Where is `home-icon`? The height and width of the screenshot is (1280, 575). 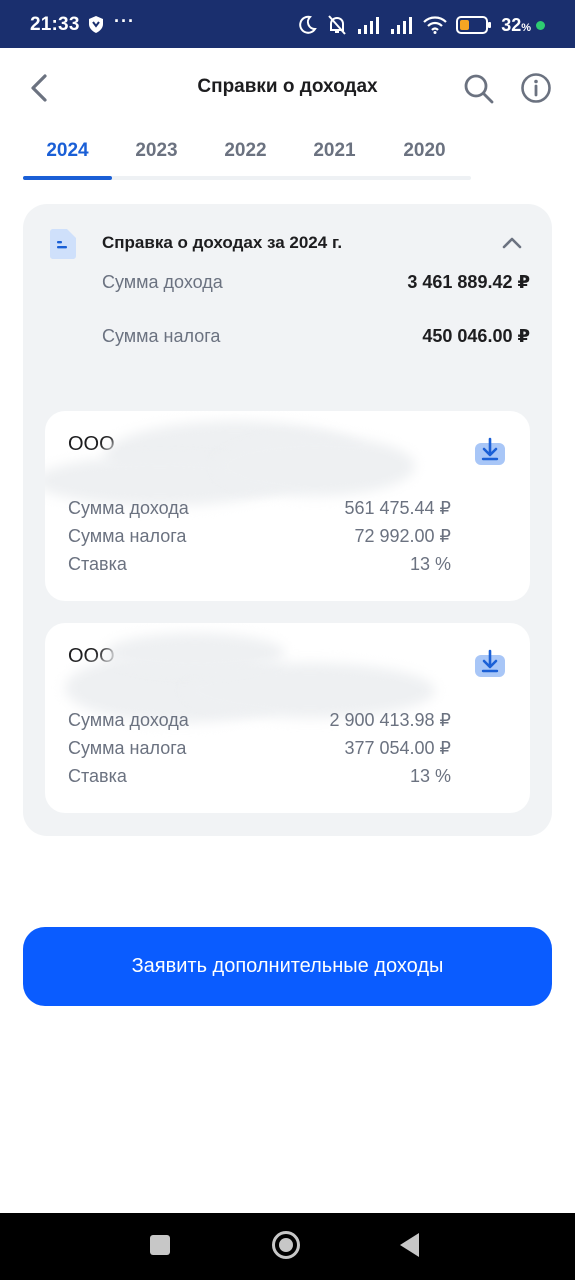
home-icon is located at coordinates (286, 1245).